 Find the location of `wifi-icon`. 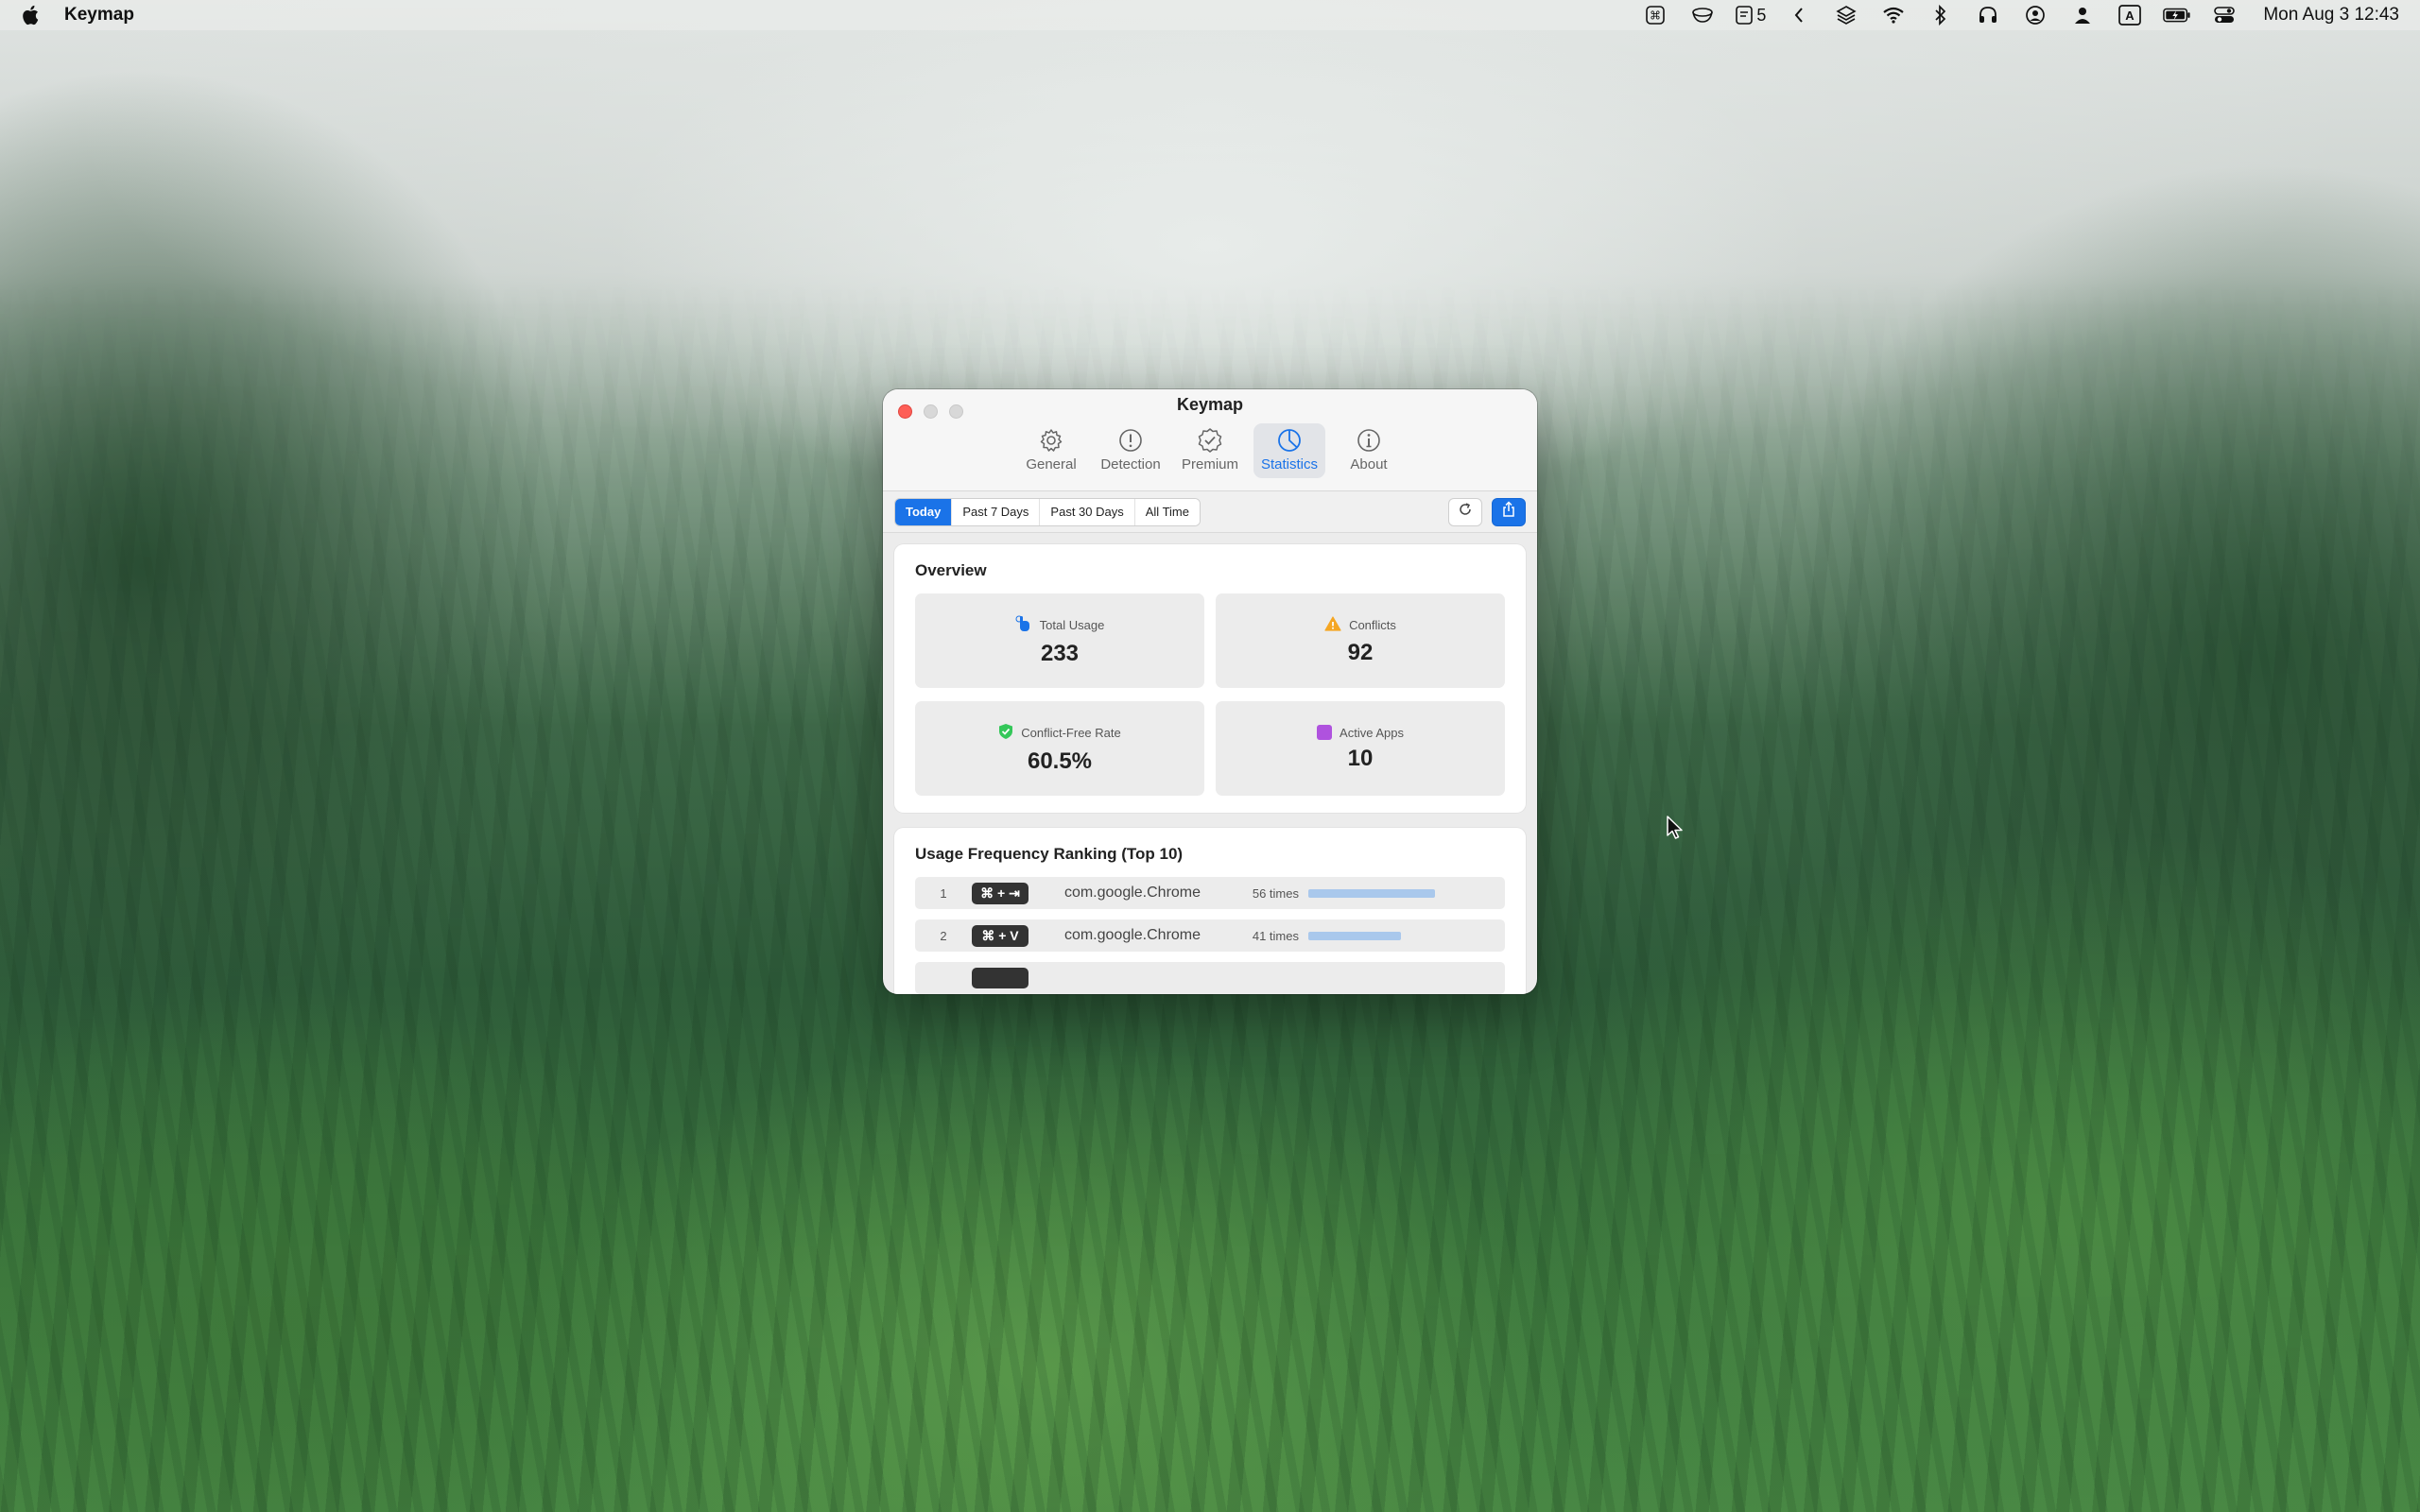

wifi-icon is located at coordinates (1893, 15).